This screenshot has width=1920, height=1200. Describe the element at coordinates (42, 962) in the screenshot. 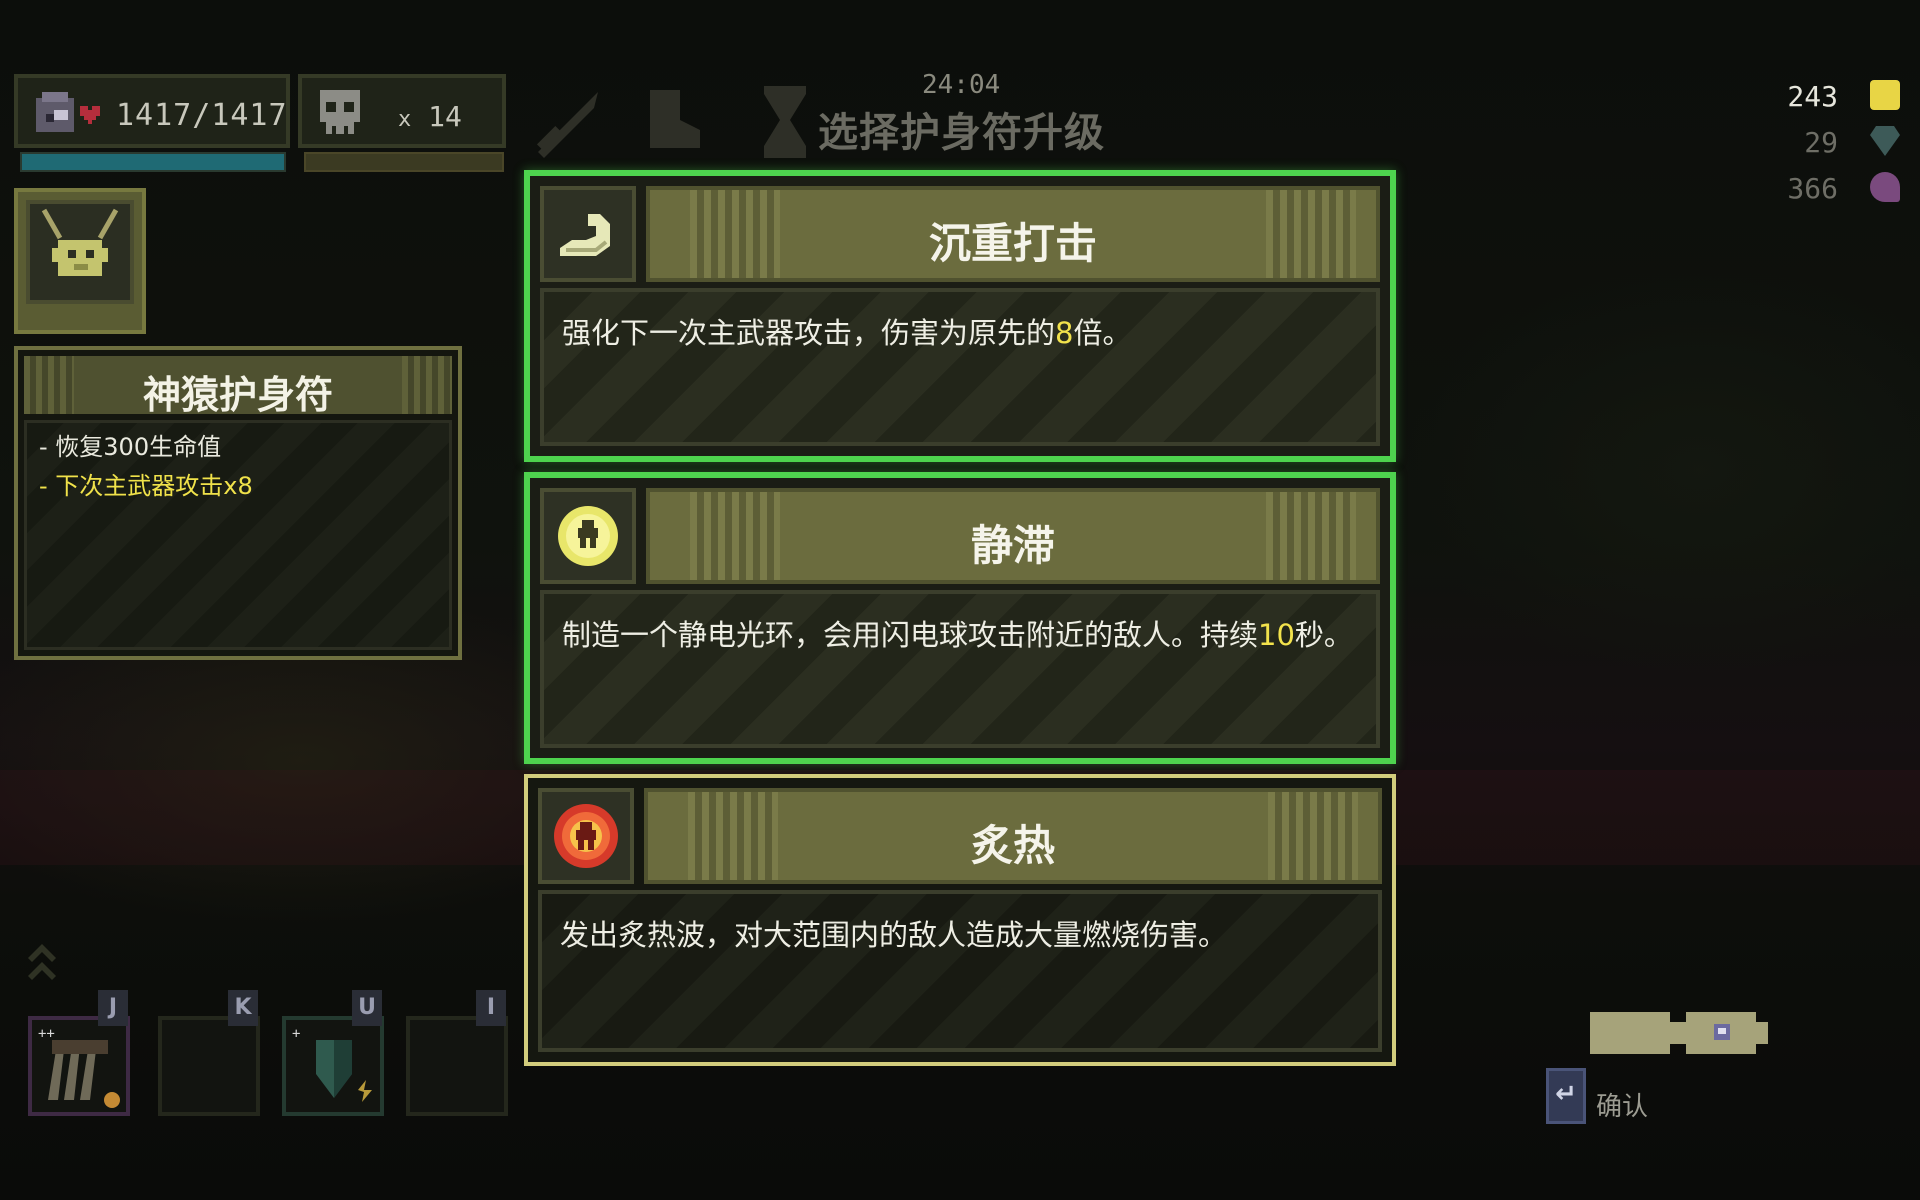

I see `level-up-arrow-icon` at that location.